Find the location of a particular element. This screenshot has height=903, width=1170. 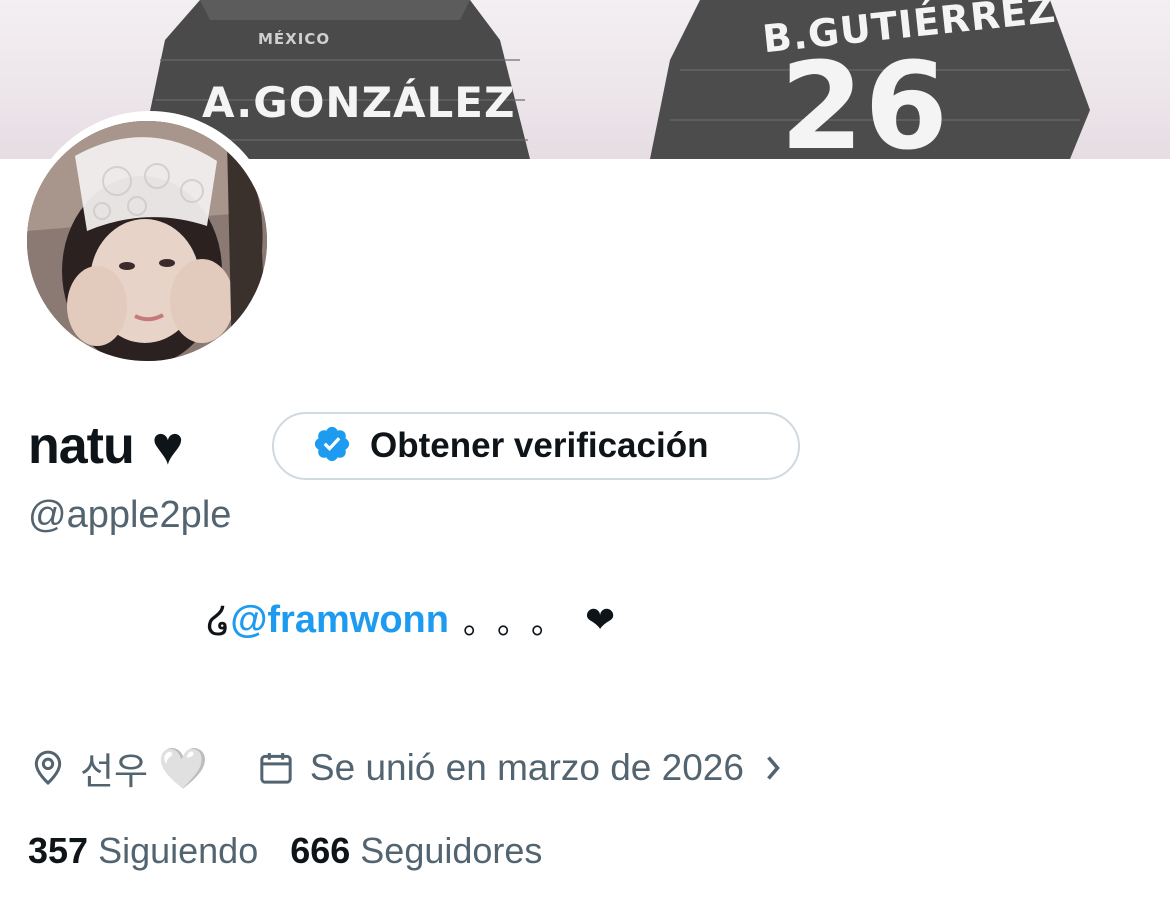

profile-location: 선우 🤍 is located at coordinates (118, 768).